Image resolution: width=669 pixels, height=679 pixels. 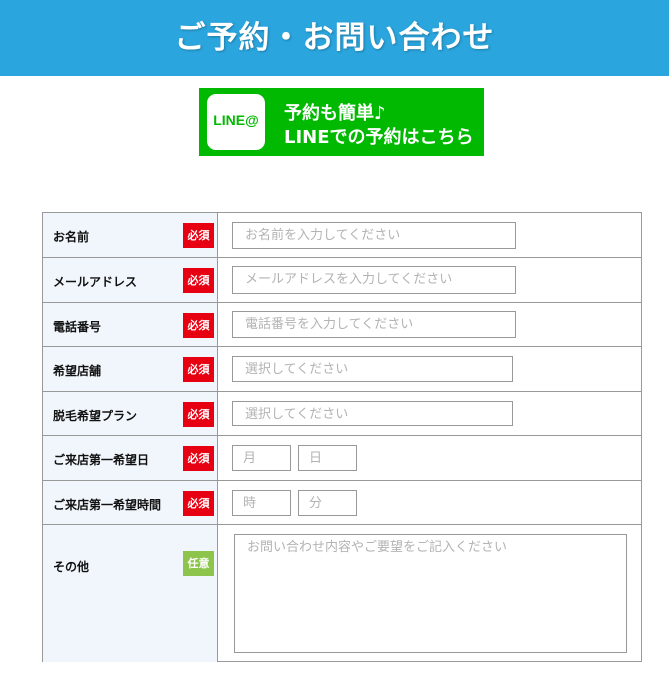 I want to click on phone-input: 電話番号を入力してください, so click(x=374, y=324).